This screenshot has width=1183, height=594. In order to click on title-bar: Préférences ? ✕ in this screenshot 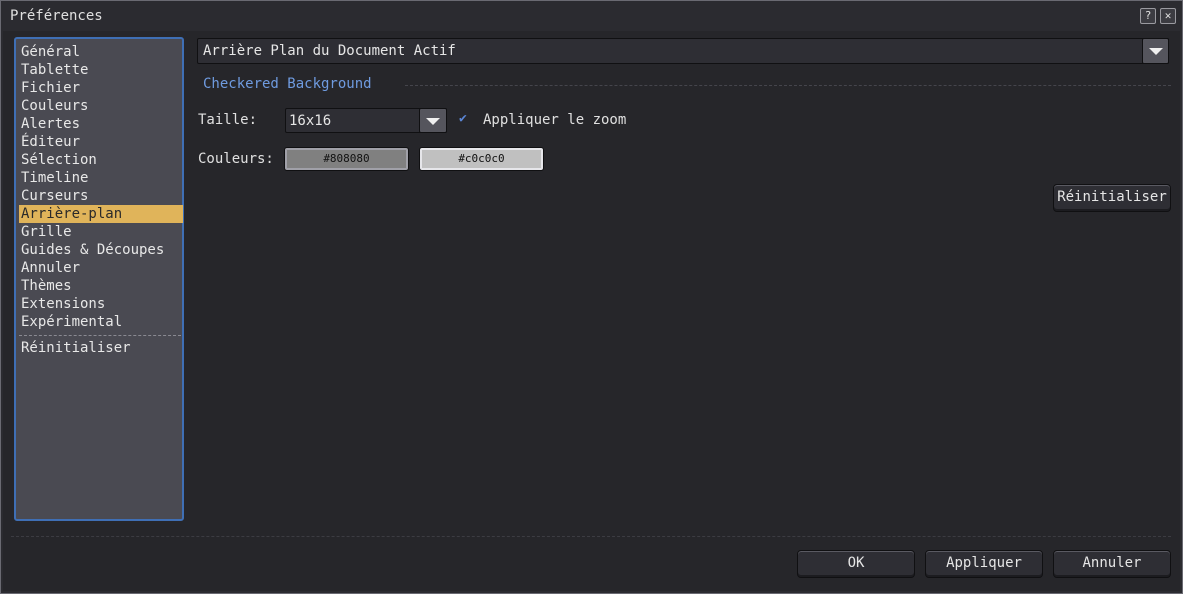, I will do `click(591, 16)`.